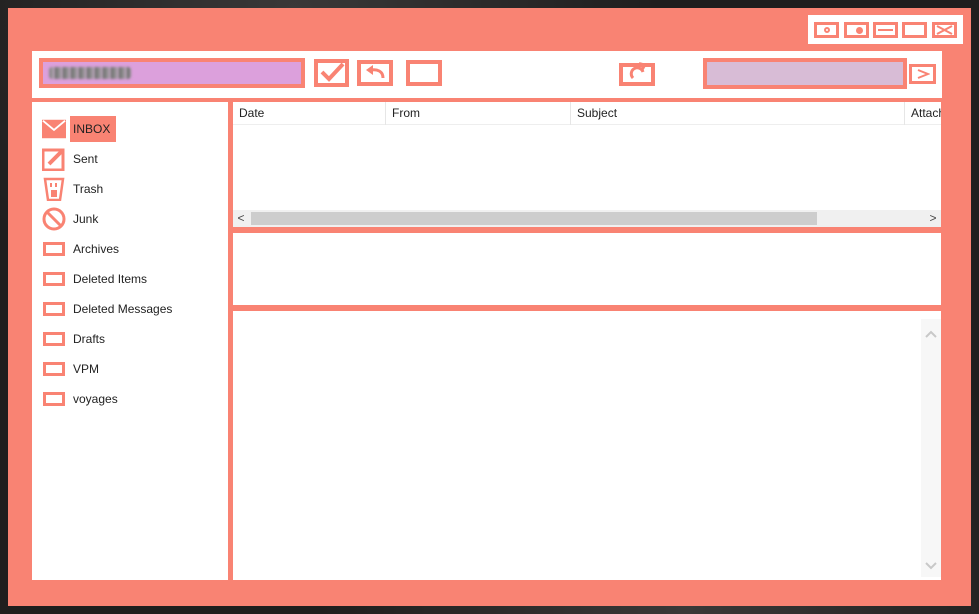  Describe the element at coordinates (110, 279) in the screenshot. I see `folder-label: Deleted Items` at that location.